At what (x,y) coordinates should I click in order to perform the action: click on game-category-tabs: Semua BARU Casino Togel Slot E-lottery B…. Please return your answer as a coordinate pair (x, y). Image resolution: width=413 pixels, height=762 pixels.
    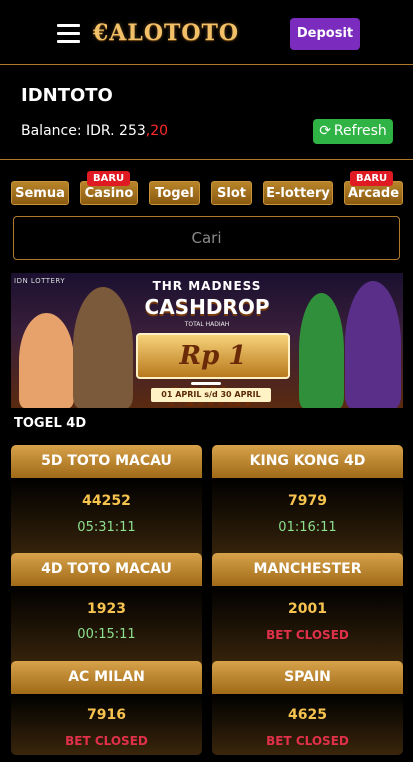
    Looking at the image, I should click on (208, 188).